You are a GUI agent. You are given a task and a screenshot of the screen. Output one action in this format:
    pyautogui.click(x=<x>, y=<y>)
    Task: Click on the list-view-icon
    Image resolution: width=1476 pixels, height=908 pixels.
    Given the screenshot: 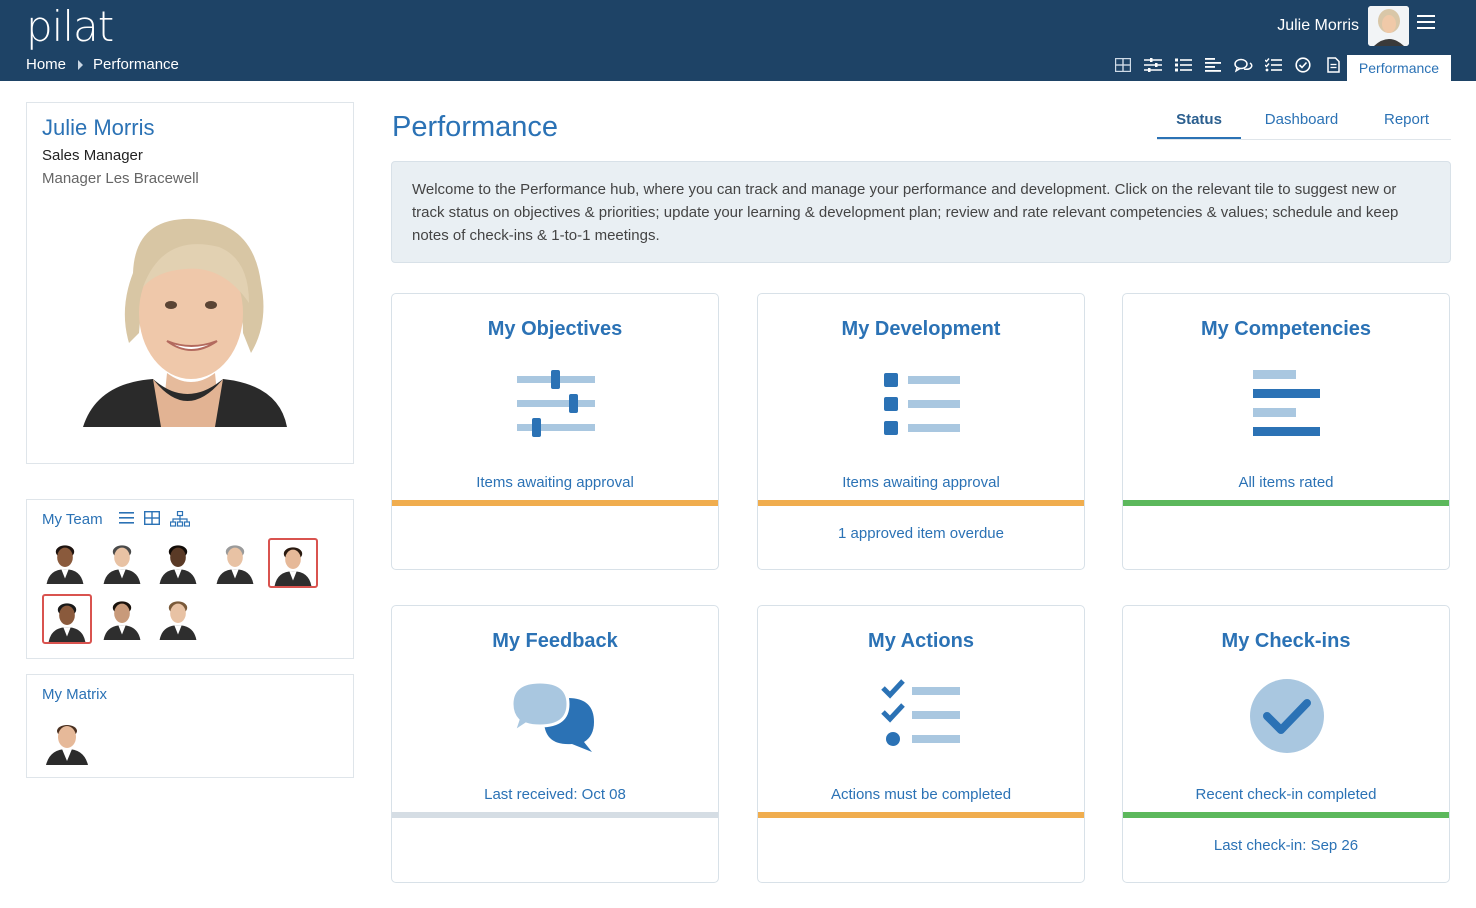 What is the action you would take?
    pyautogui.click(x=126, y=518)
    